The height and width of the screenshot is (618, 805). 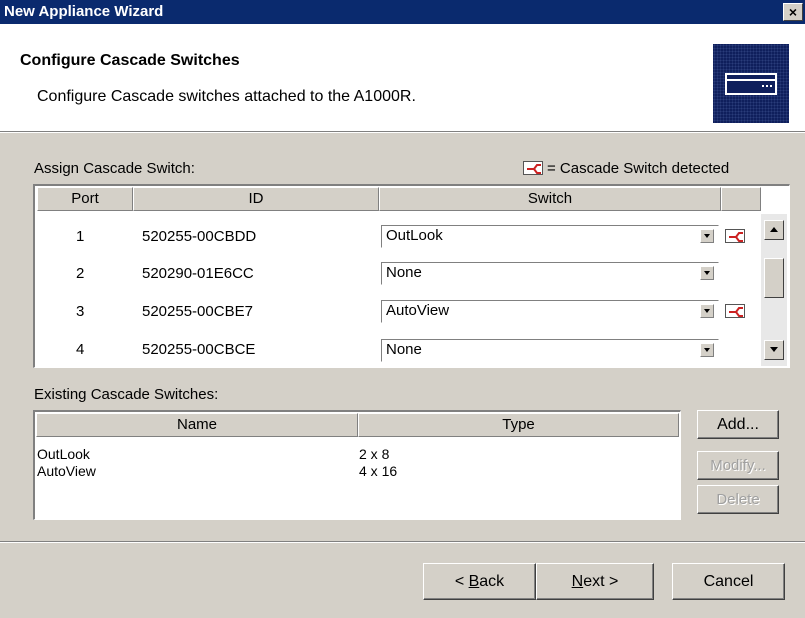 What do you see at coordinates (474, 581) in the screenshot?
I see `back-mnemonic: B` at bounding box center [474, 581].